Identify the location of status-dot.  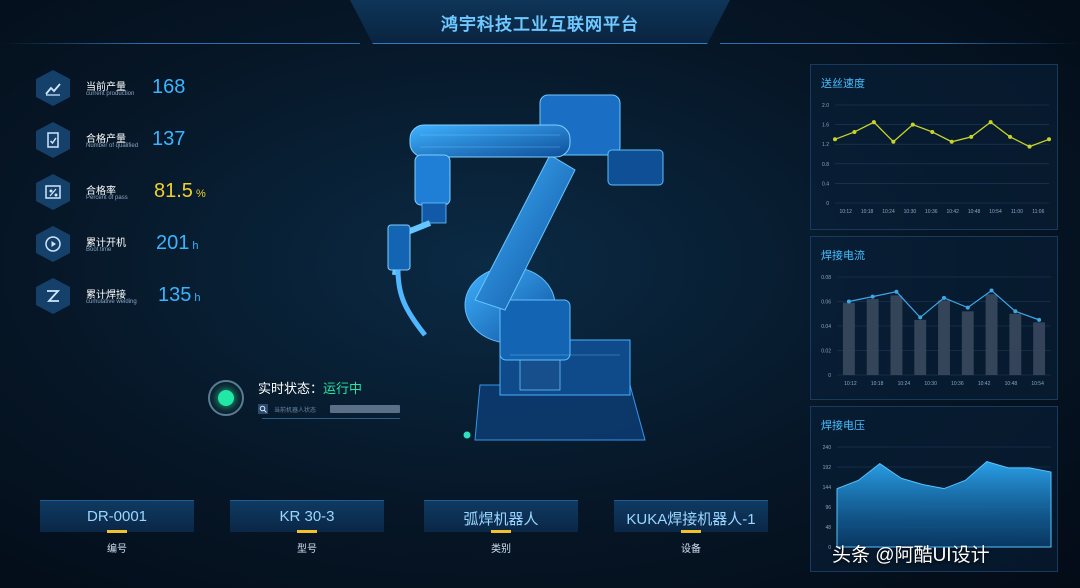
(226, 398).